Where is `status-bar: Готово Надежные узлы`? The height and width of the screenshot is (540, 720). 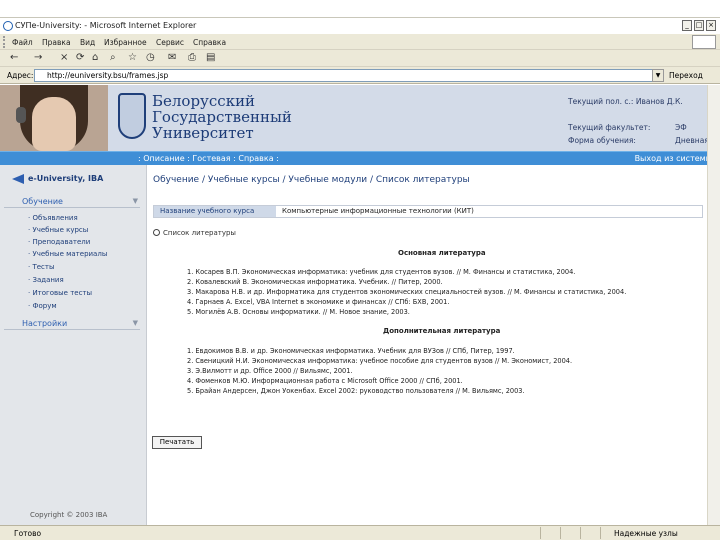 status-bar: Готово Надежные узлы is located at coordinates (360, 532).